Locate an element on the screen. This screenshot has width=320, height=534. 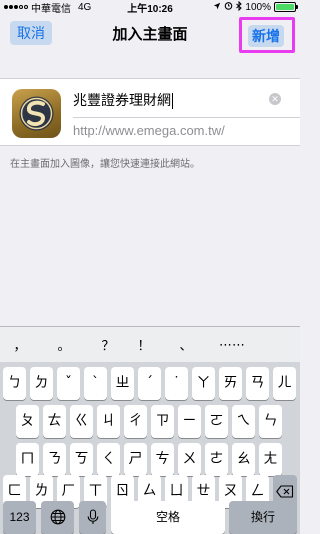
text-cursor is located at coordinates (172, 101).